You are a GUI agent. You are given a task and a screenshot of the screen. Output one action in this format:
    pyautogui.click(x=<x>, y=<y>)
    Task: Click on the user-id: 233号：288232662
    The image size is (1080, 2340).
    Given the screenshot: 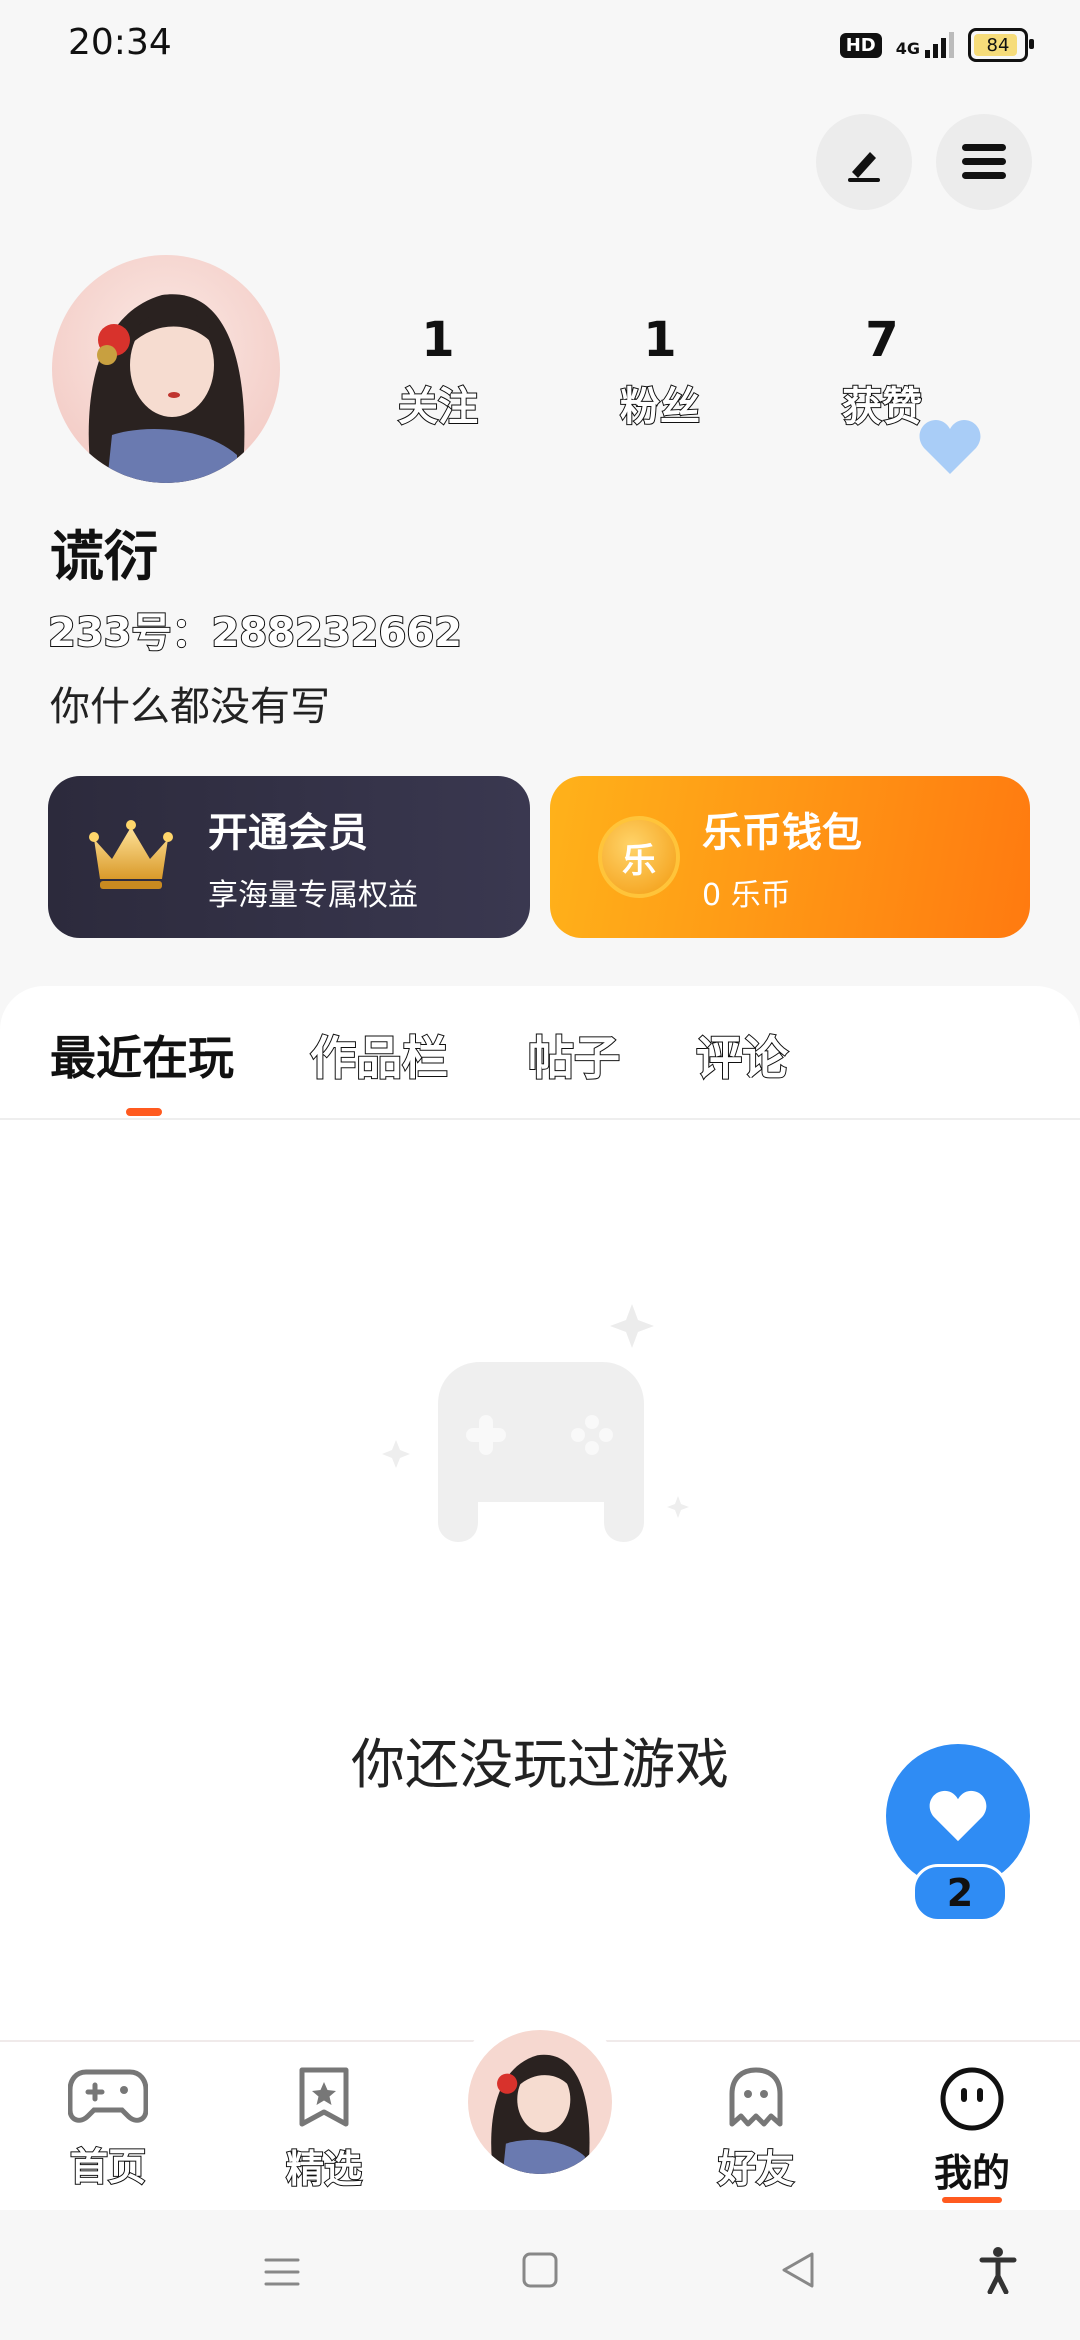 What is the action you would take?
    pyautogui.click(x=255, y=633)
    